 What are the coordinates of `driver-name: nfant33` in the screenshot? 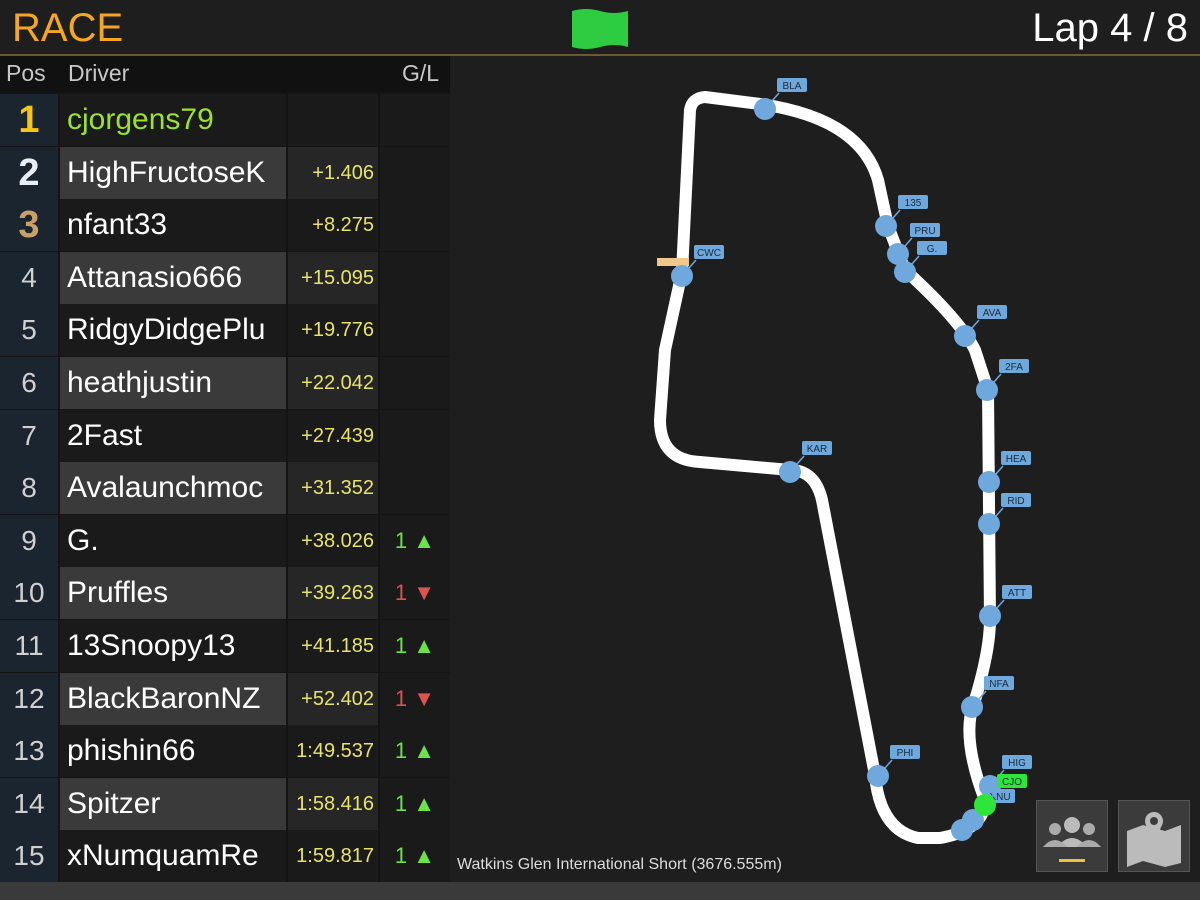 It's located at (173, 225).